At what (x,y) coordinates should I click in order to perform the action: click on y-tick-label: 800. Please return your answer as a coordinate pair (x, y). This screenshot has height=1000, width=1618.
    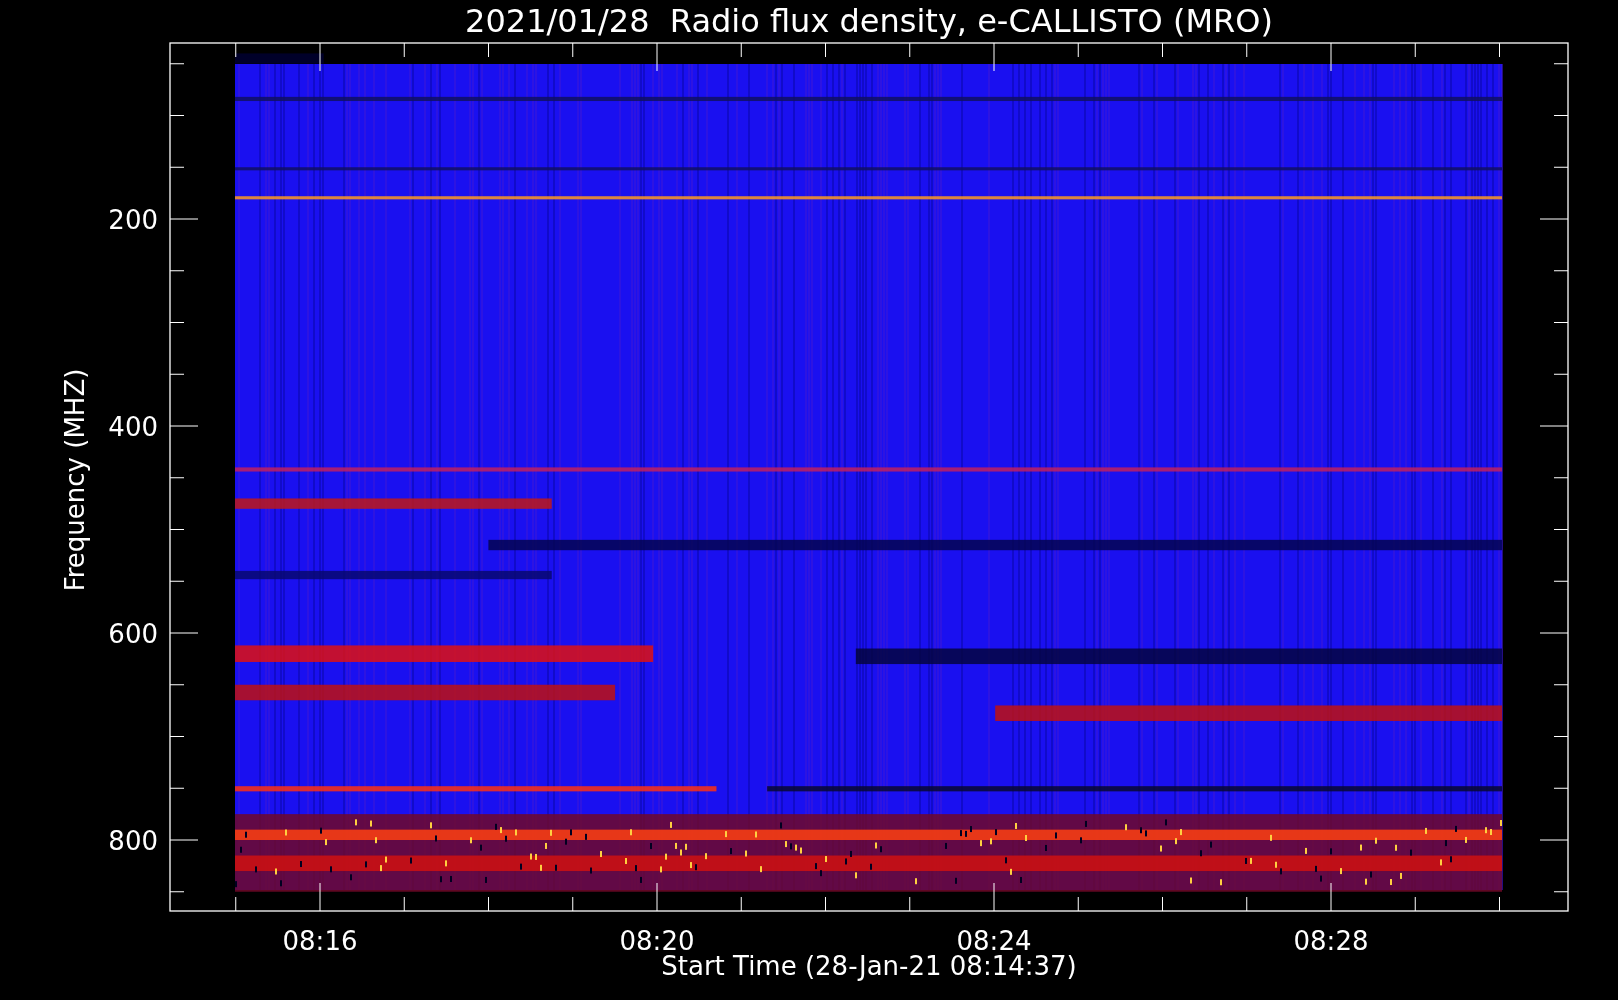
    Looking at the image, I should click on (133, 841).